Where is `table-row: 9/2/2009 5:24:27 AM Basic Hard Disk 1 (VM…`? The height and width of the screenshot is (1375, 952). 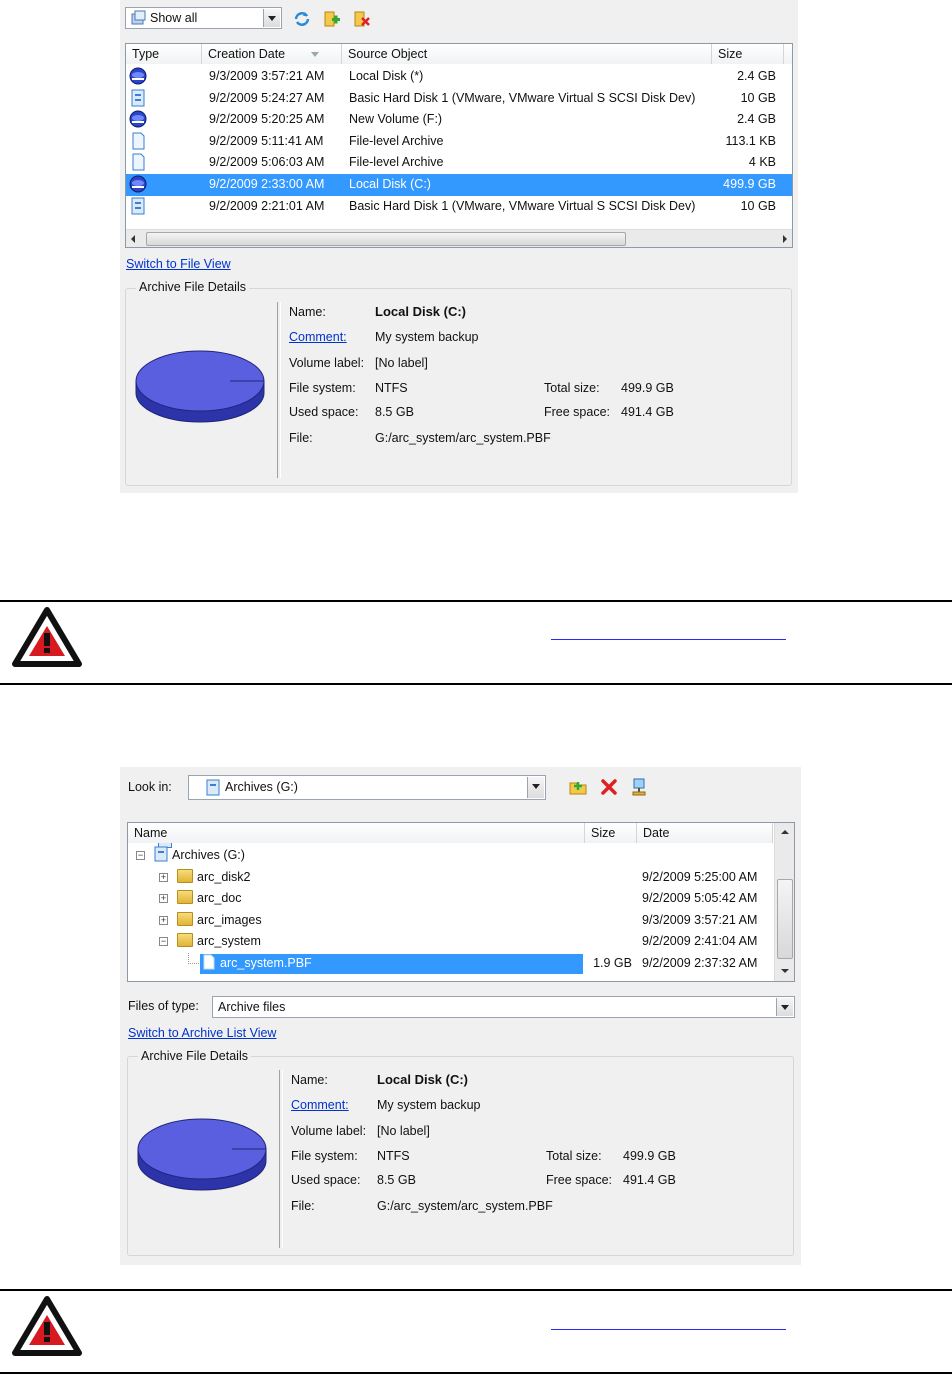
table-row: 9/2/2009 5:24:27 AM Basic Hard Disk 1 (VM… is located at coordinates (459, 99).